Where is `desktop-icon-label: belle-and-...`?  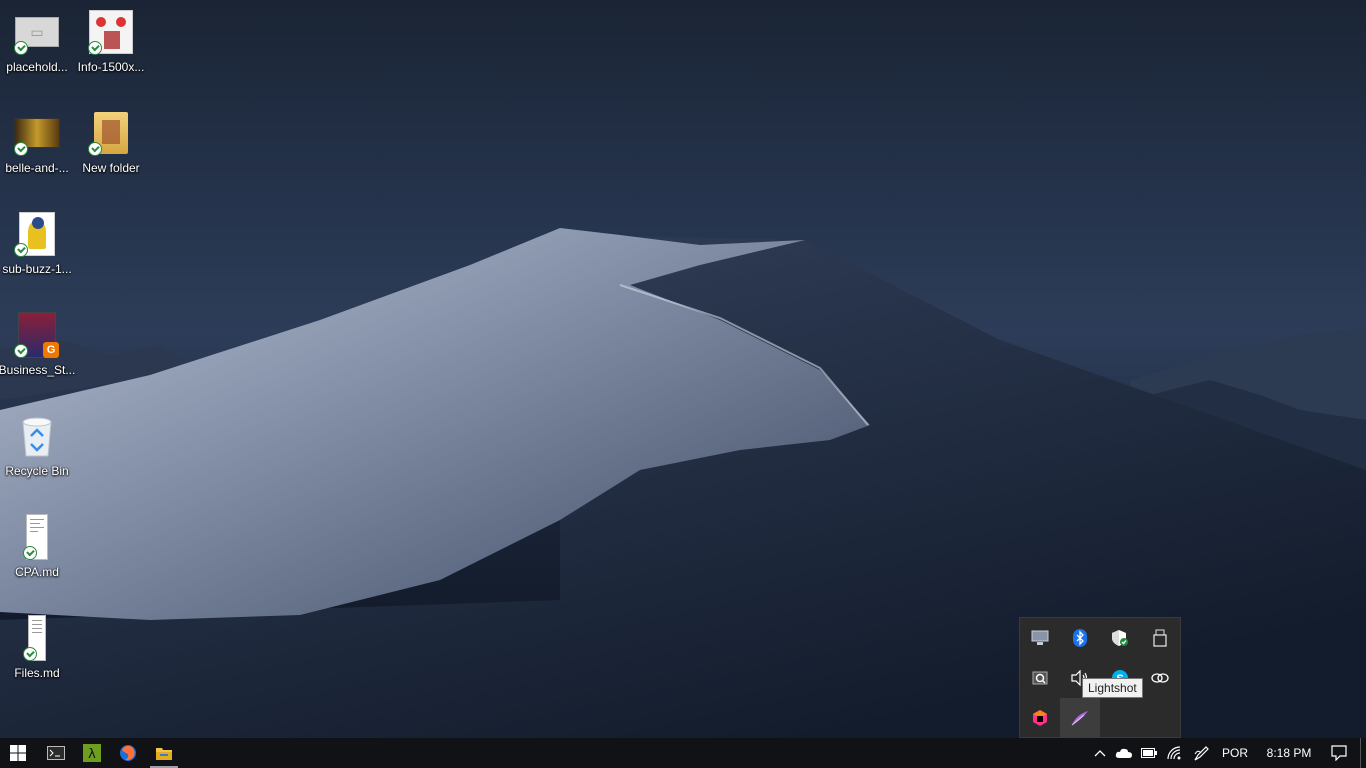
desktop-icon-label: belle-and-... is located at coordinates (37, 168).